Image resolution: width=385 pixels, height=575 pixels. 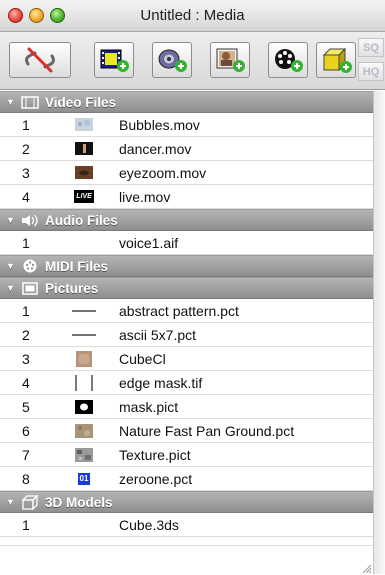 What do you see at coordinates (26, 454) in the screenshot?
I see `item-number: 7` at bounding box center [26, 454].